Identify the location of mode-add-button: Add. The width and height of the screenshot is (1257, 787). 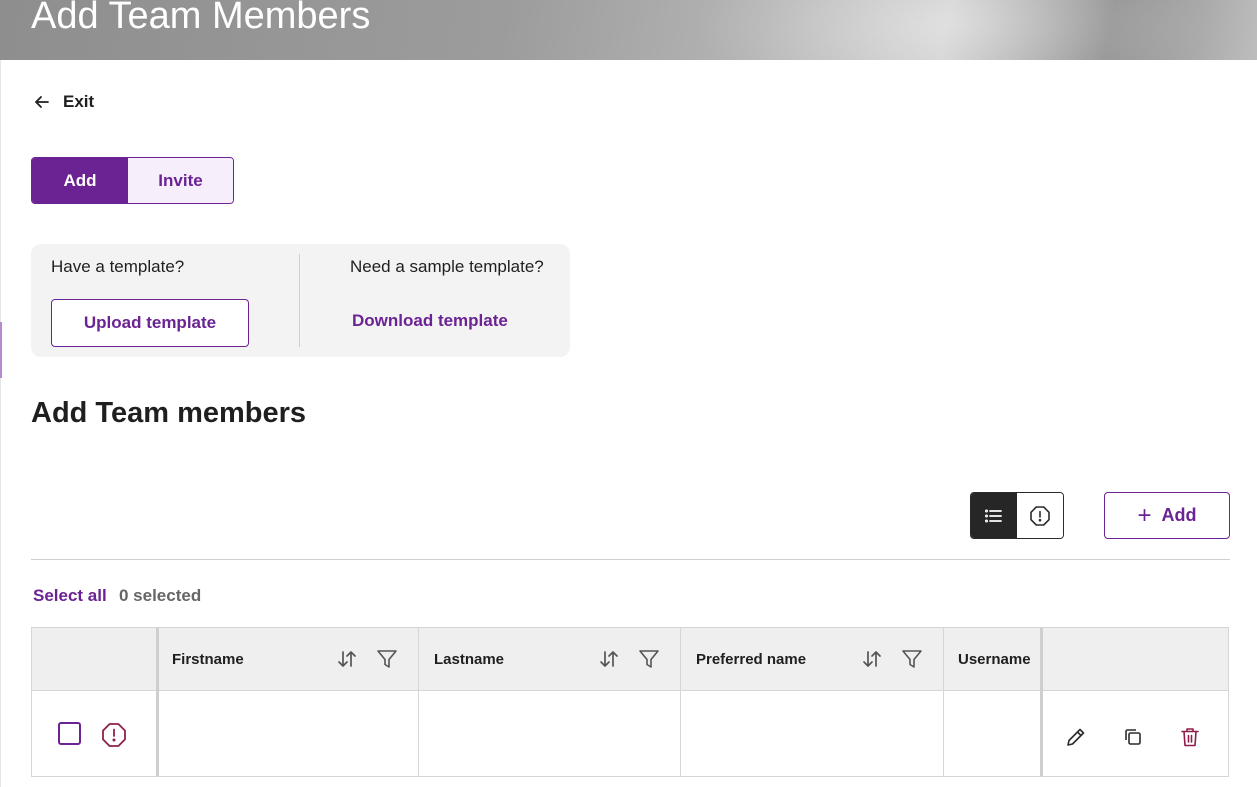
(80, 180).